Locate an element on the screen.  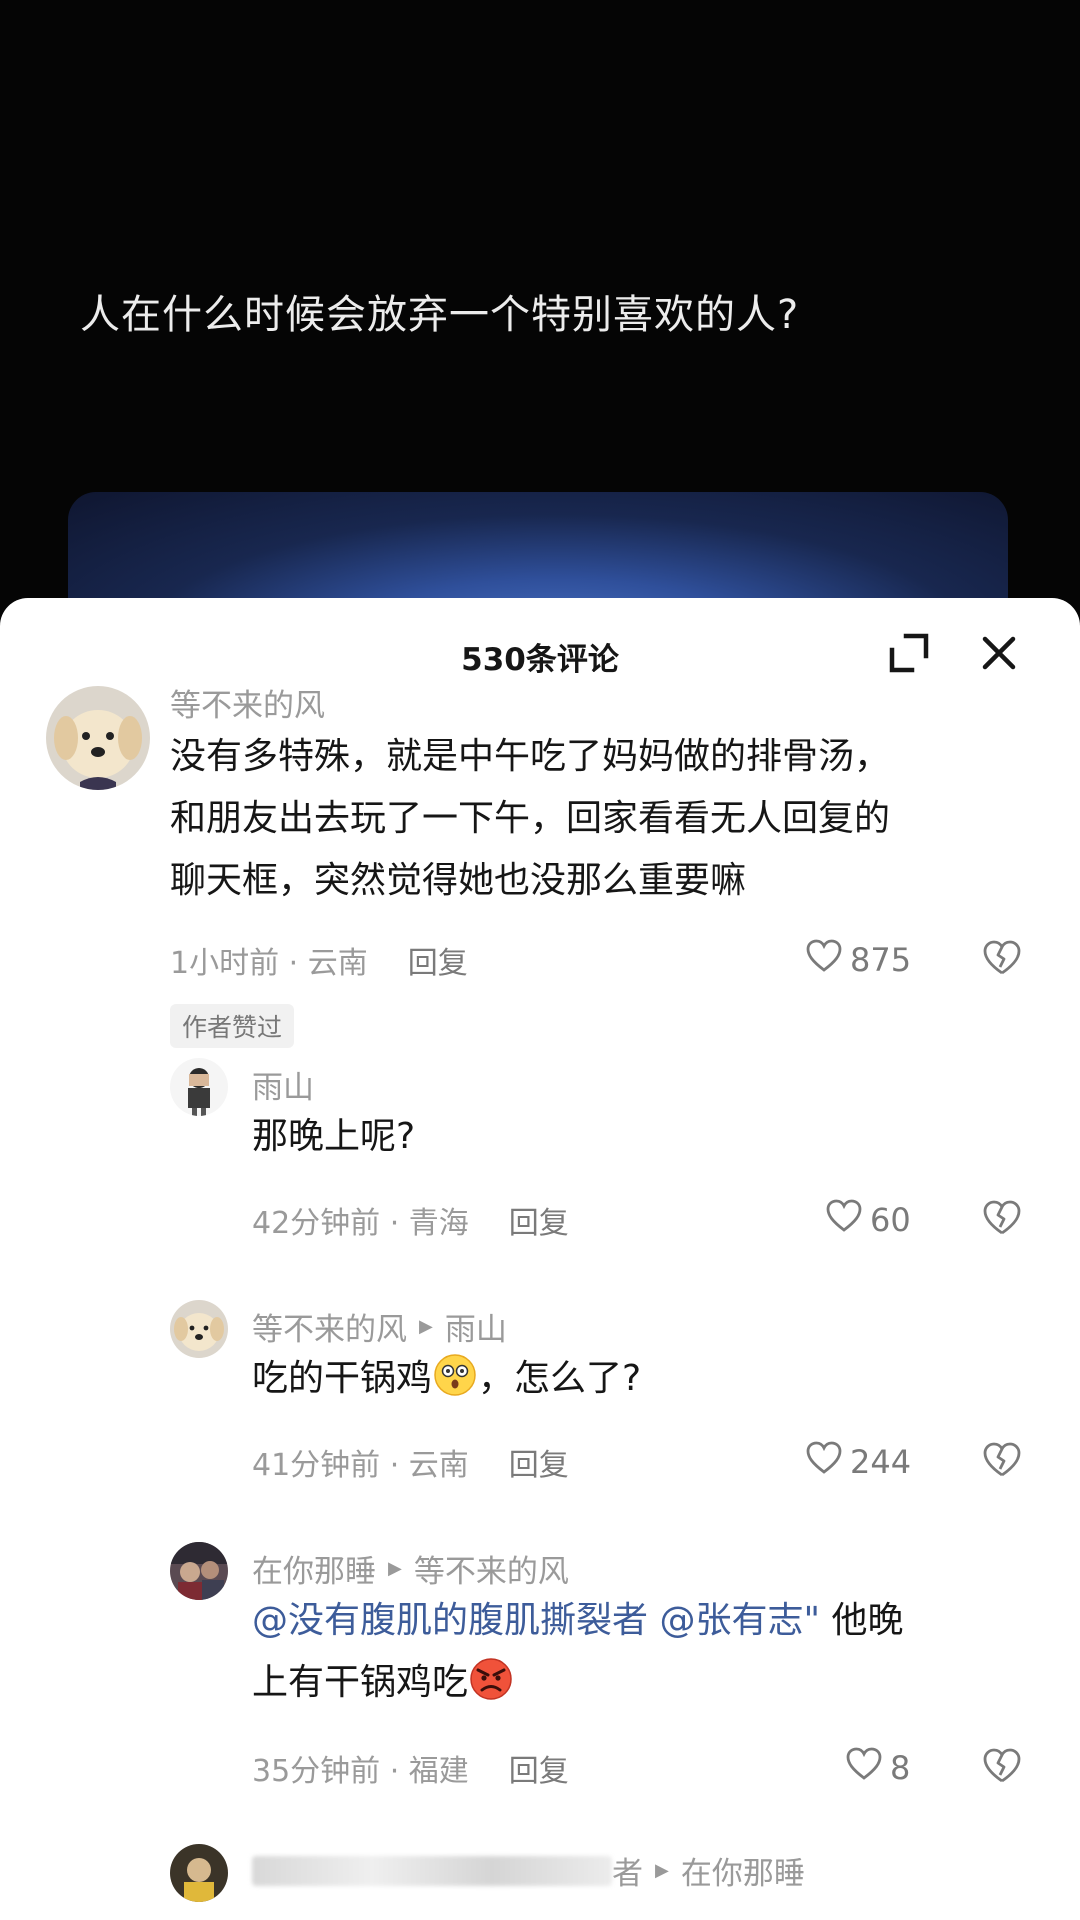
reply-author-line: 在你那睡 ▶ 等不来的风 is located at coordinates (410, 1568).